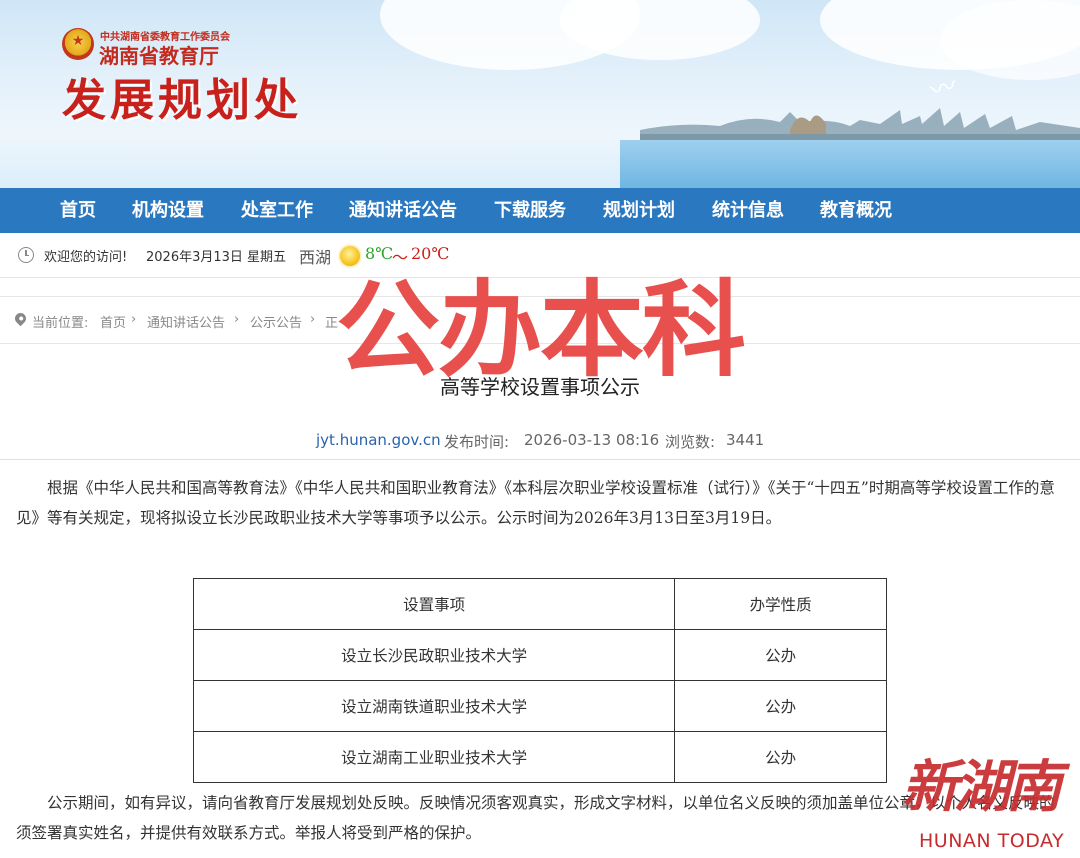  What do you see at coordinates (186, 321) in the screenshot?
I see `breadcrumb-notices: 通知讲话公告` at bounding box center [186, 321].